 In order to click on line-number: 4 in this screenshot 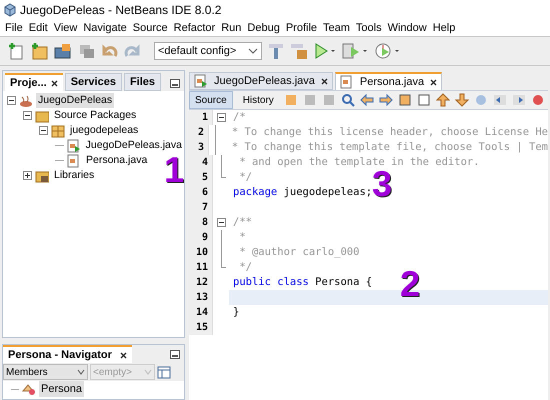, I will do `click(205, 163)`.